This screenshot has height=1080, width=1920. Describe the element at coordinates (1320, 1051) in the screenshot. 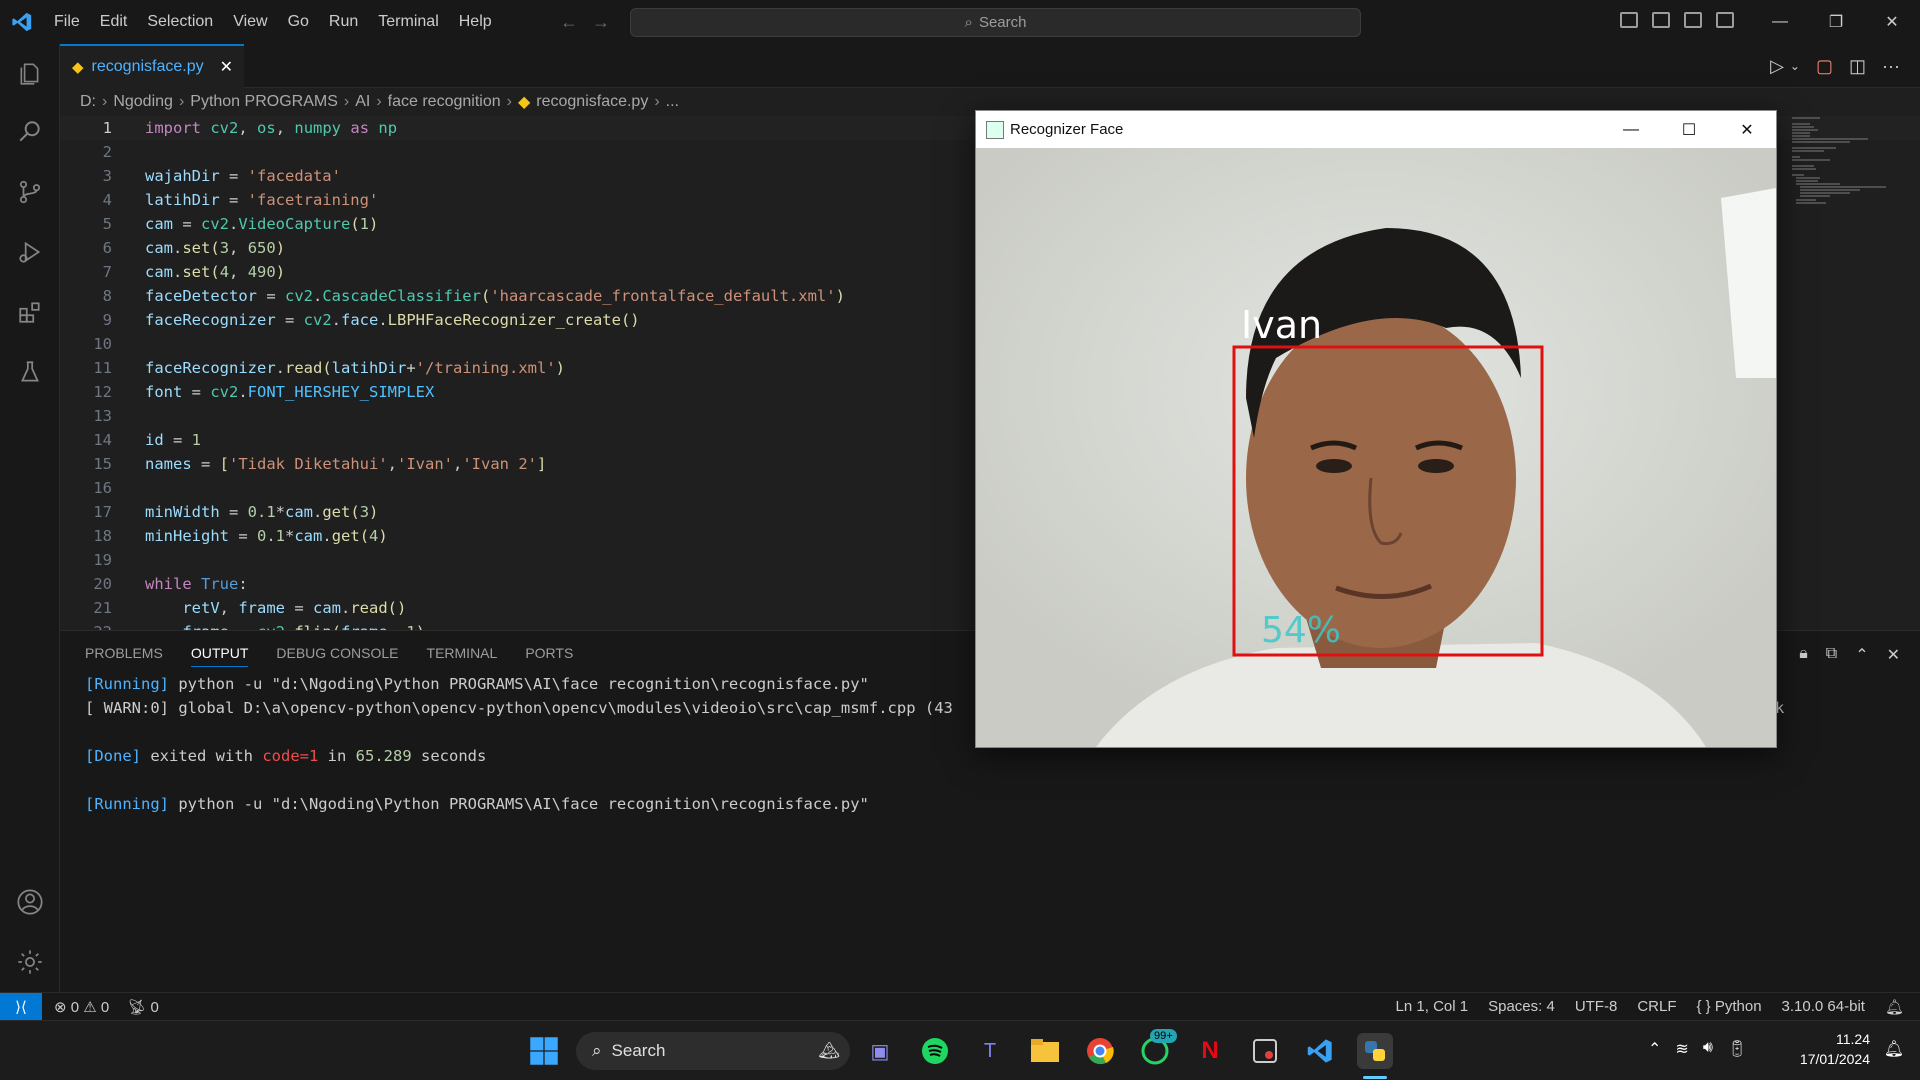

I see `vscode-taskbar-icon` at that location.